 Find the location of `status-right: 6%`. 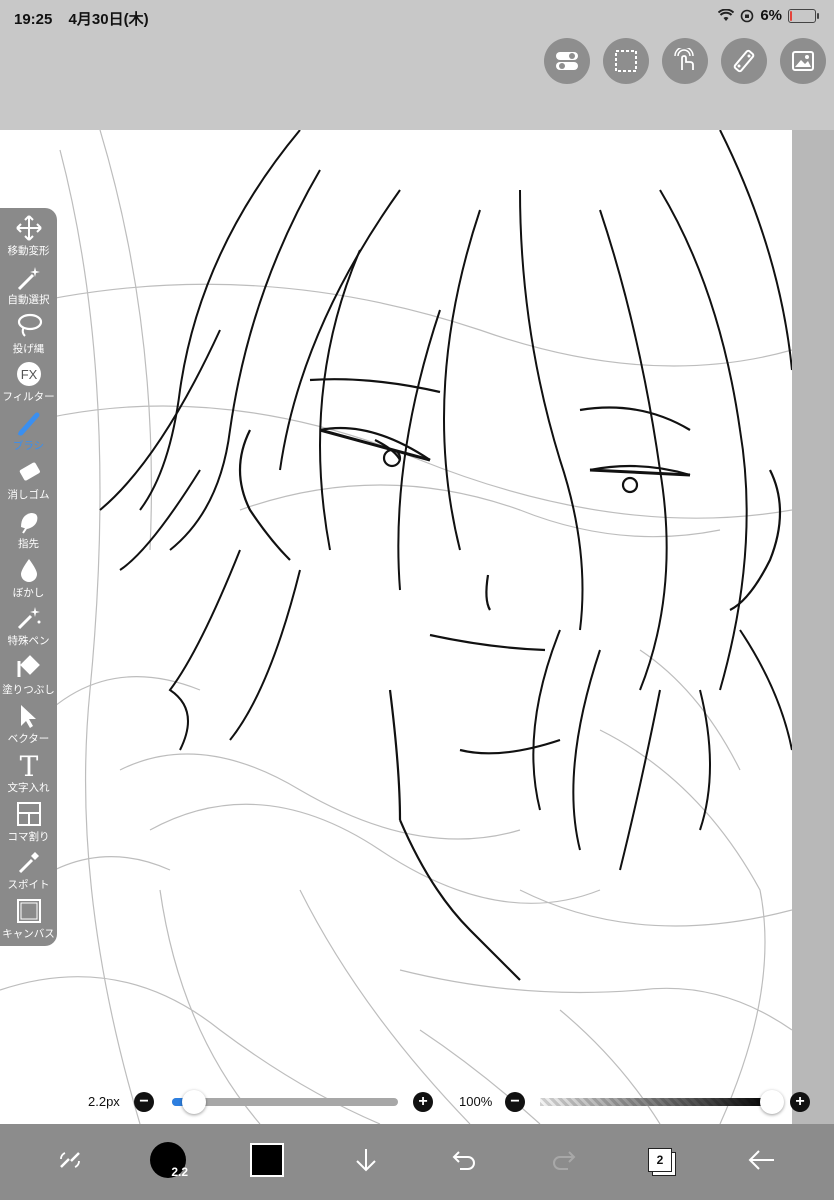

status-right: 6% is located at coordinates (768, 15).